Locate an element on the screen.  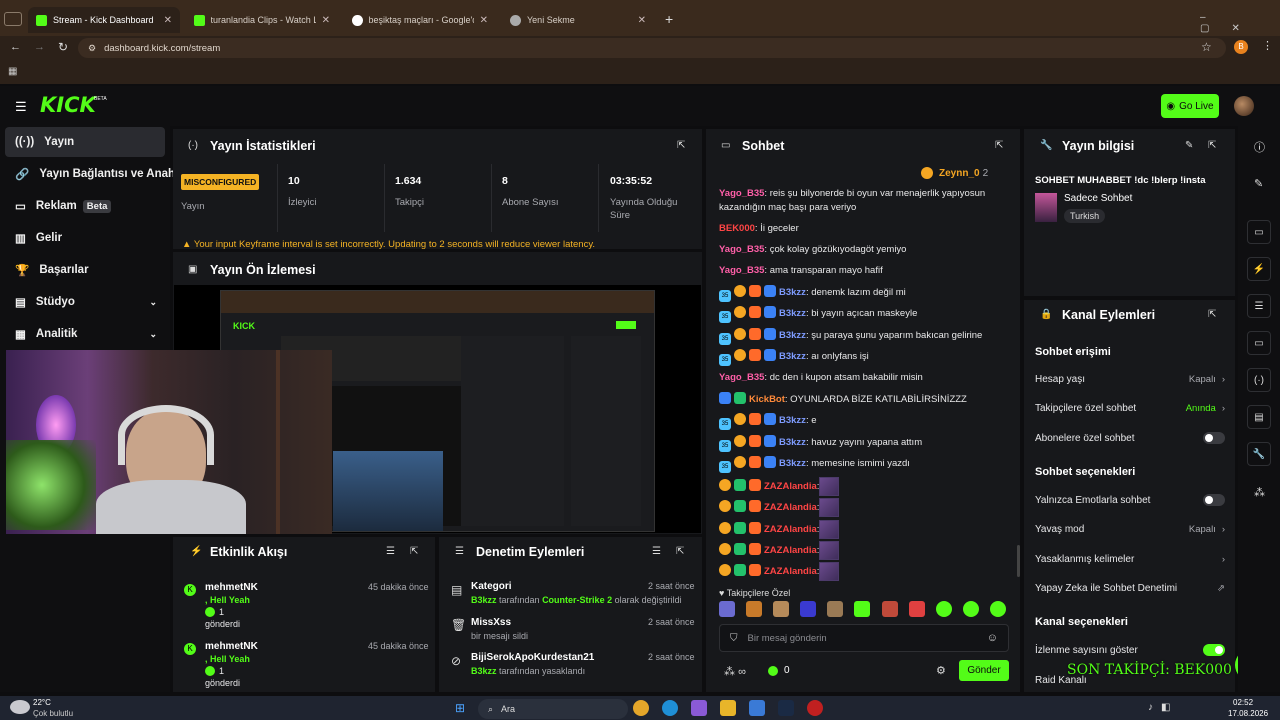
emoji-icon: ☺ is located at coordinates (992, 638).